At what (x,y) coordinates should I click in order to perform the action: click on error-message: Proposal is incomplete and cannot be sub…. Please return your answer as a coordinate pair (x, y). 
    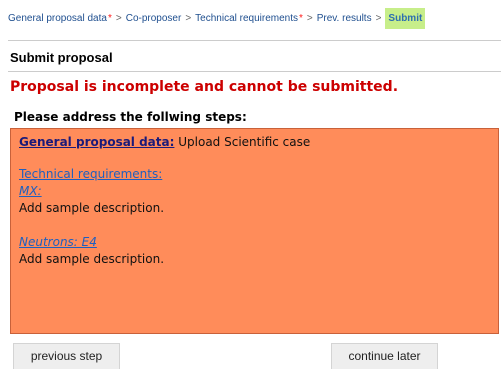
    Looking at the image, I should click on (204, 87).